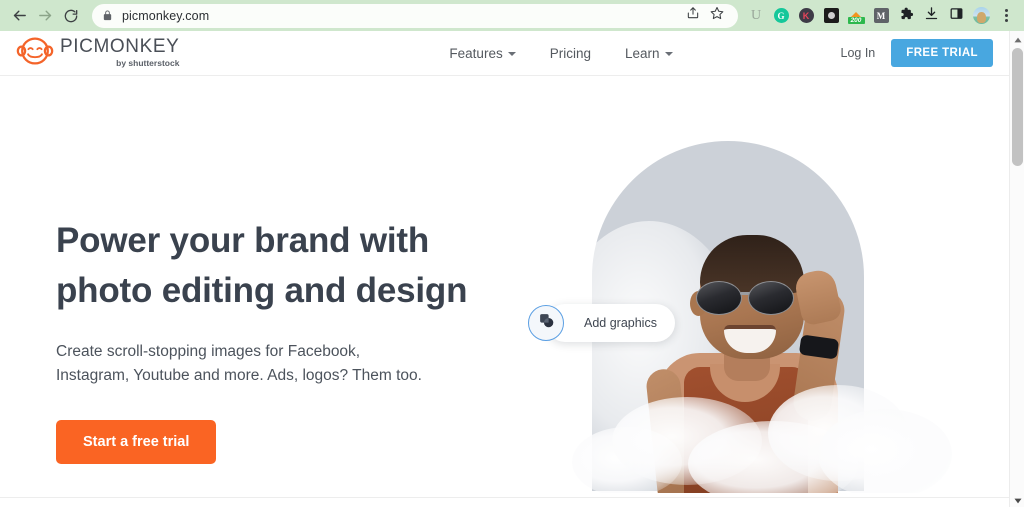 The image size is (1024, 507). I want to click on start-free-trial-button: Start a free trial, so click(136, 442).